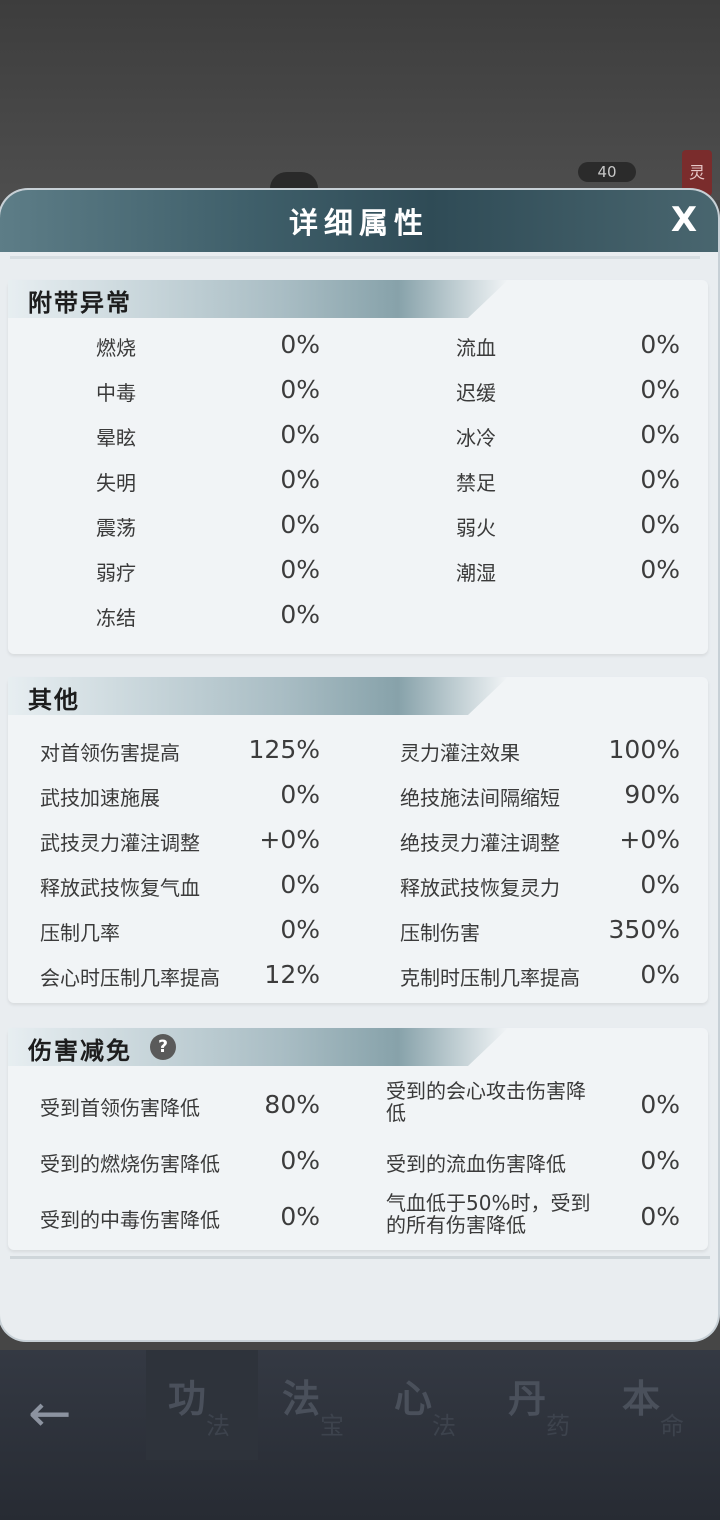 The width and height of the screenshot is (720, 1520). I want to click on stat-label: 武技加速施展, so click(100, 798).